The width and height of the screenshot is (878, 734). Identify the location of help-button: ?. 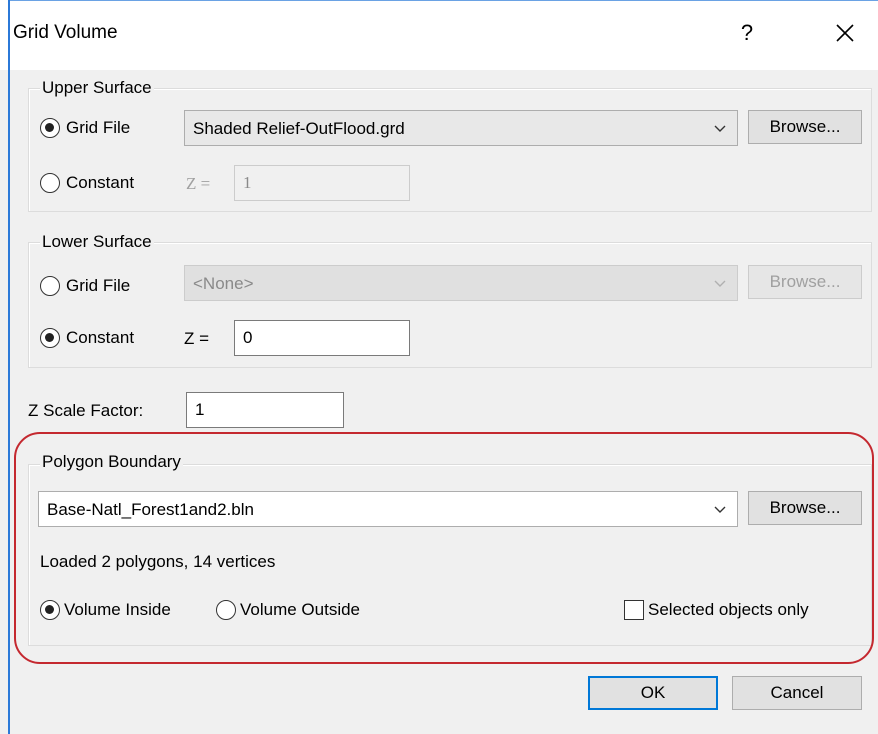
(747, 33).